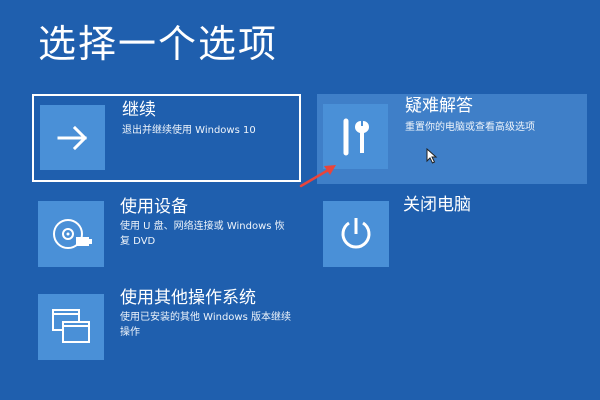 This screenshot has width=600, height=400. I want to click on troubleshoot-title: 疑难解答, so click(439, 106).